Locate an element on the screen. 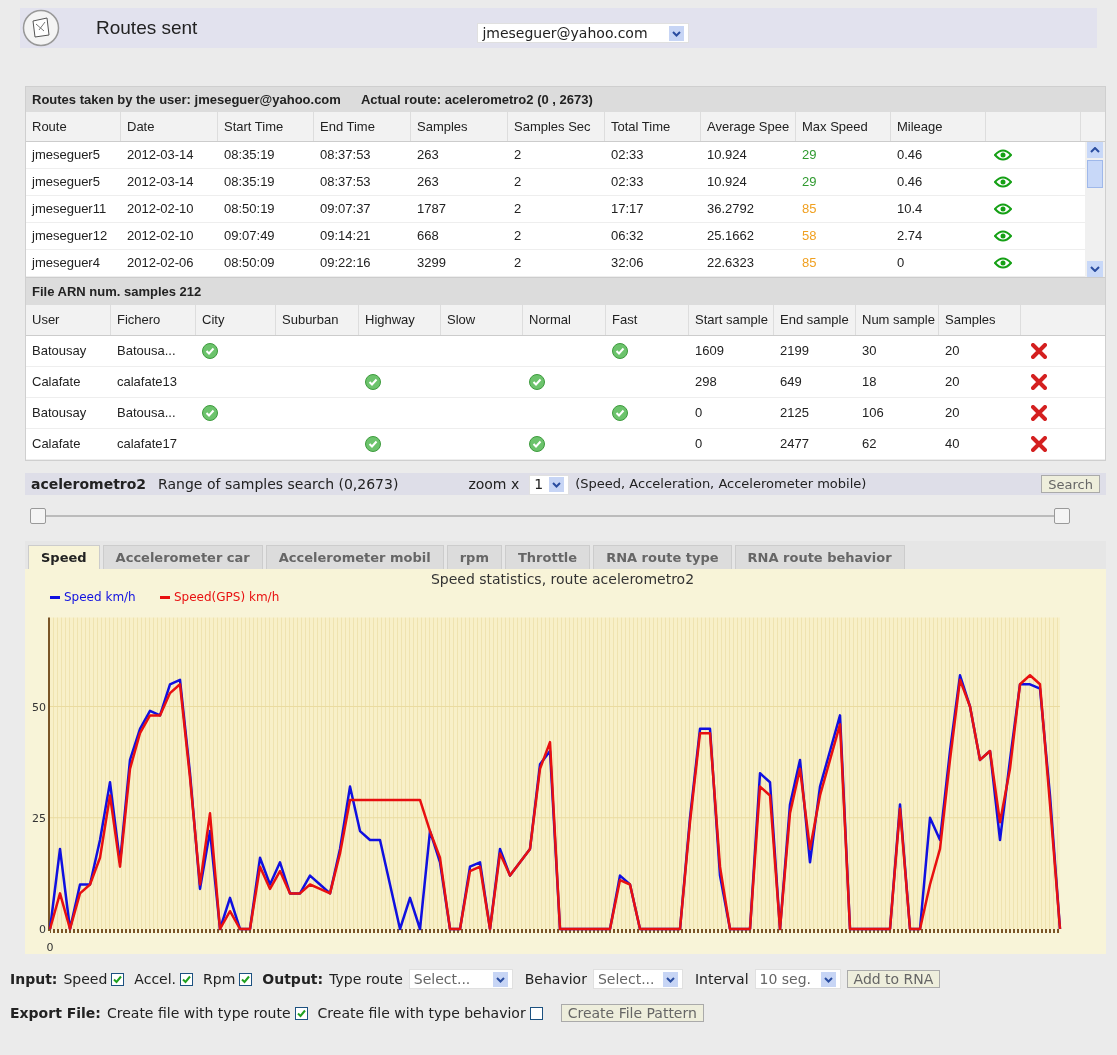 This screenshot has height=1055, width=1117. table-caption: File ARN num. samples 212 is located at coordinates (117, 291).